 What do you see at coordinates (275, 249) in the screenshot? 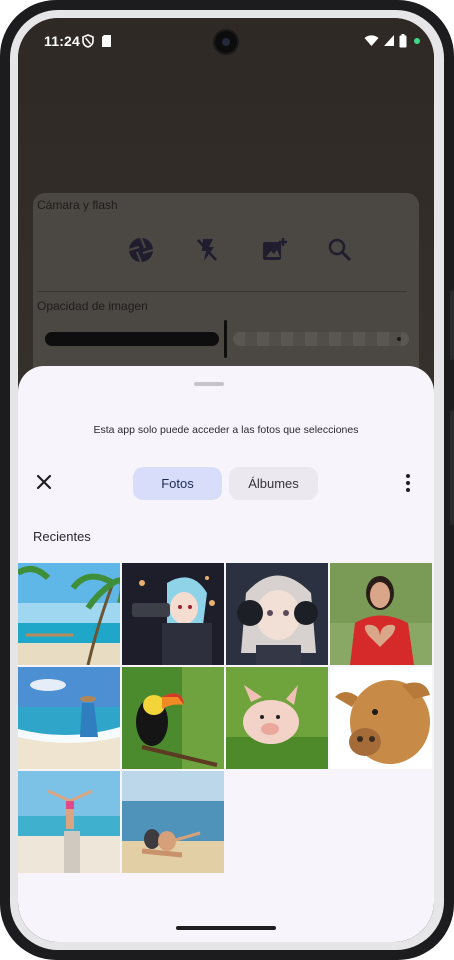
I see `add-photo-icon` at bounding box center [275, 249].